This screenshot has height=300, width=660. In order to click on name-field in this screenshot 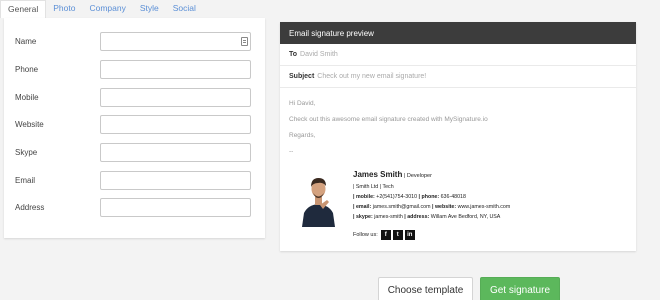, I will do `click(175, 41)`.